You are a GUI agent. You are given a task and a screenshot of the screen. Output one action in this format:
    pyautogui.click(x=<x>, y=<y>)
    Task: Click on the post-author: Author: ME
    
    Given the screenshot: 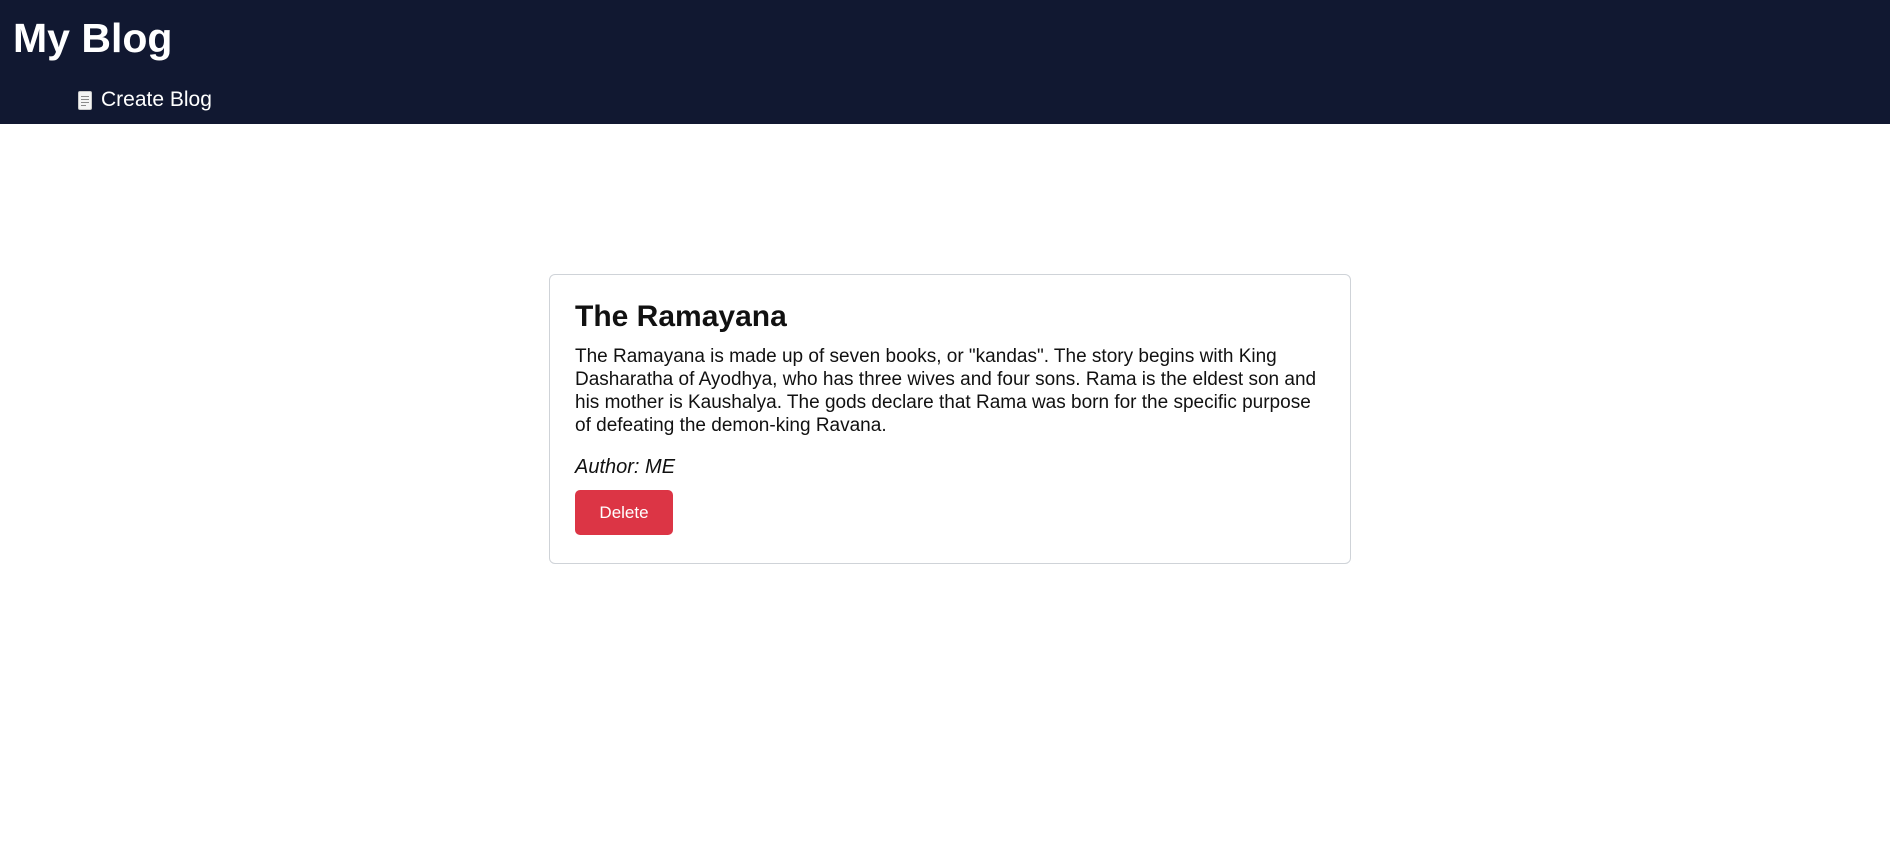 What is the action you would take?
    pyautogui.click(x=625, y=467)
    